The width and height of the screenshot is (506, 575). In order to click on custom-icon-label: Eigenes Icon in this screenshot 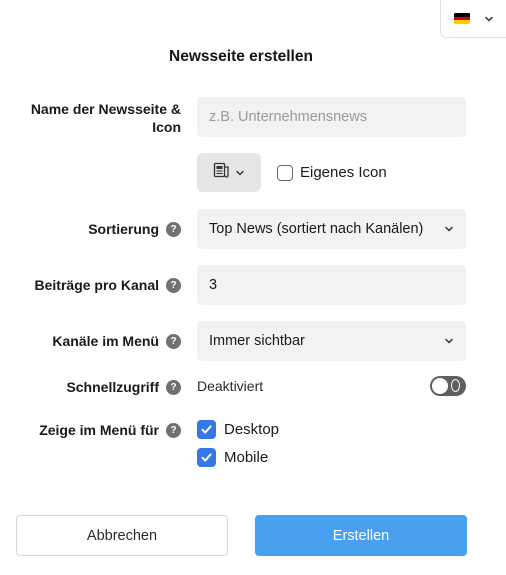, I will do `click(343, 172)`.